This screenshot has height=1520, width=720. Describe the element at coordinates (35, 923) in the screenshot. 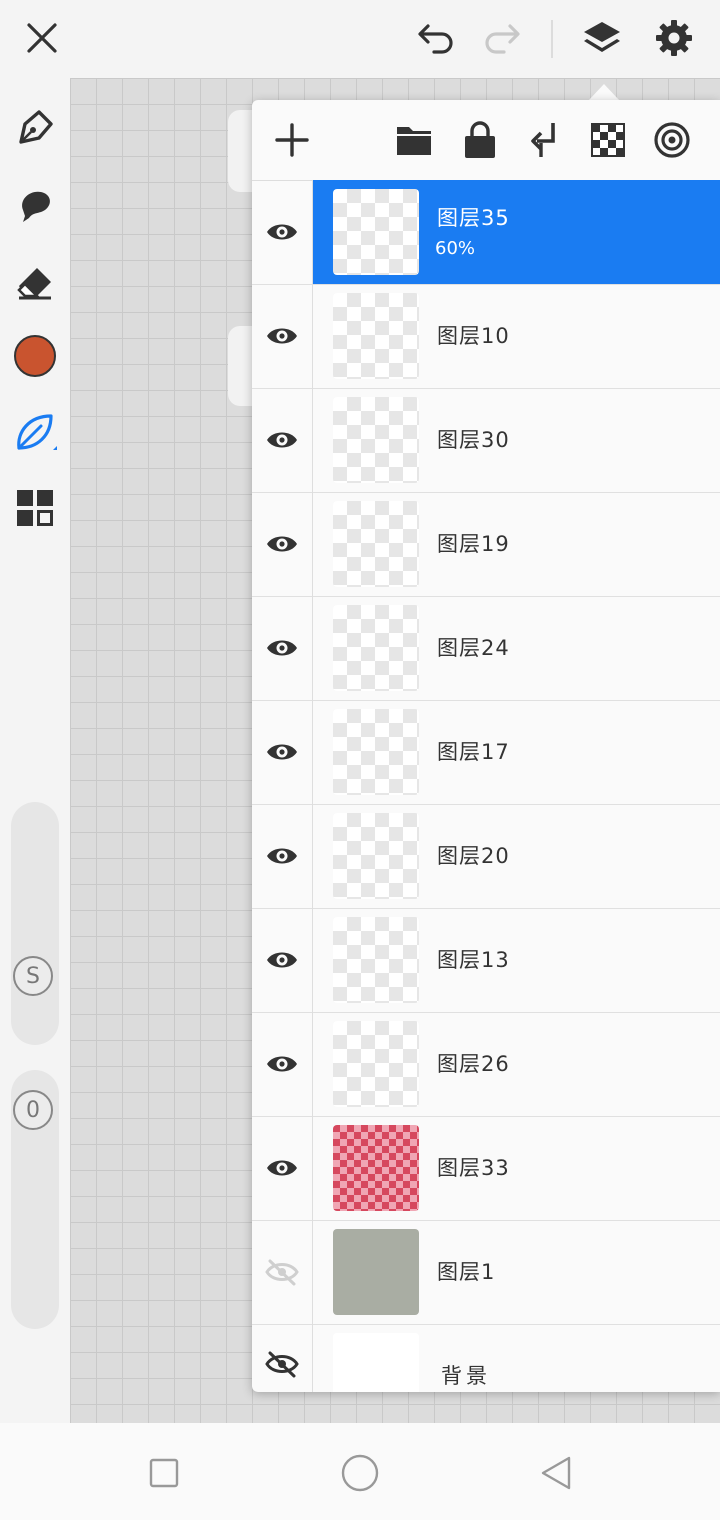

I see `brush-size-slider` at that location.